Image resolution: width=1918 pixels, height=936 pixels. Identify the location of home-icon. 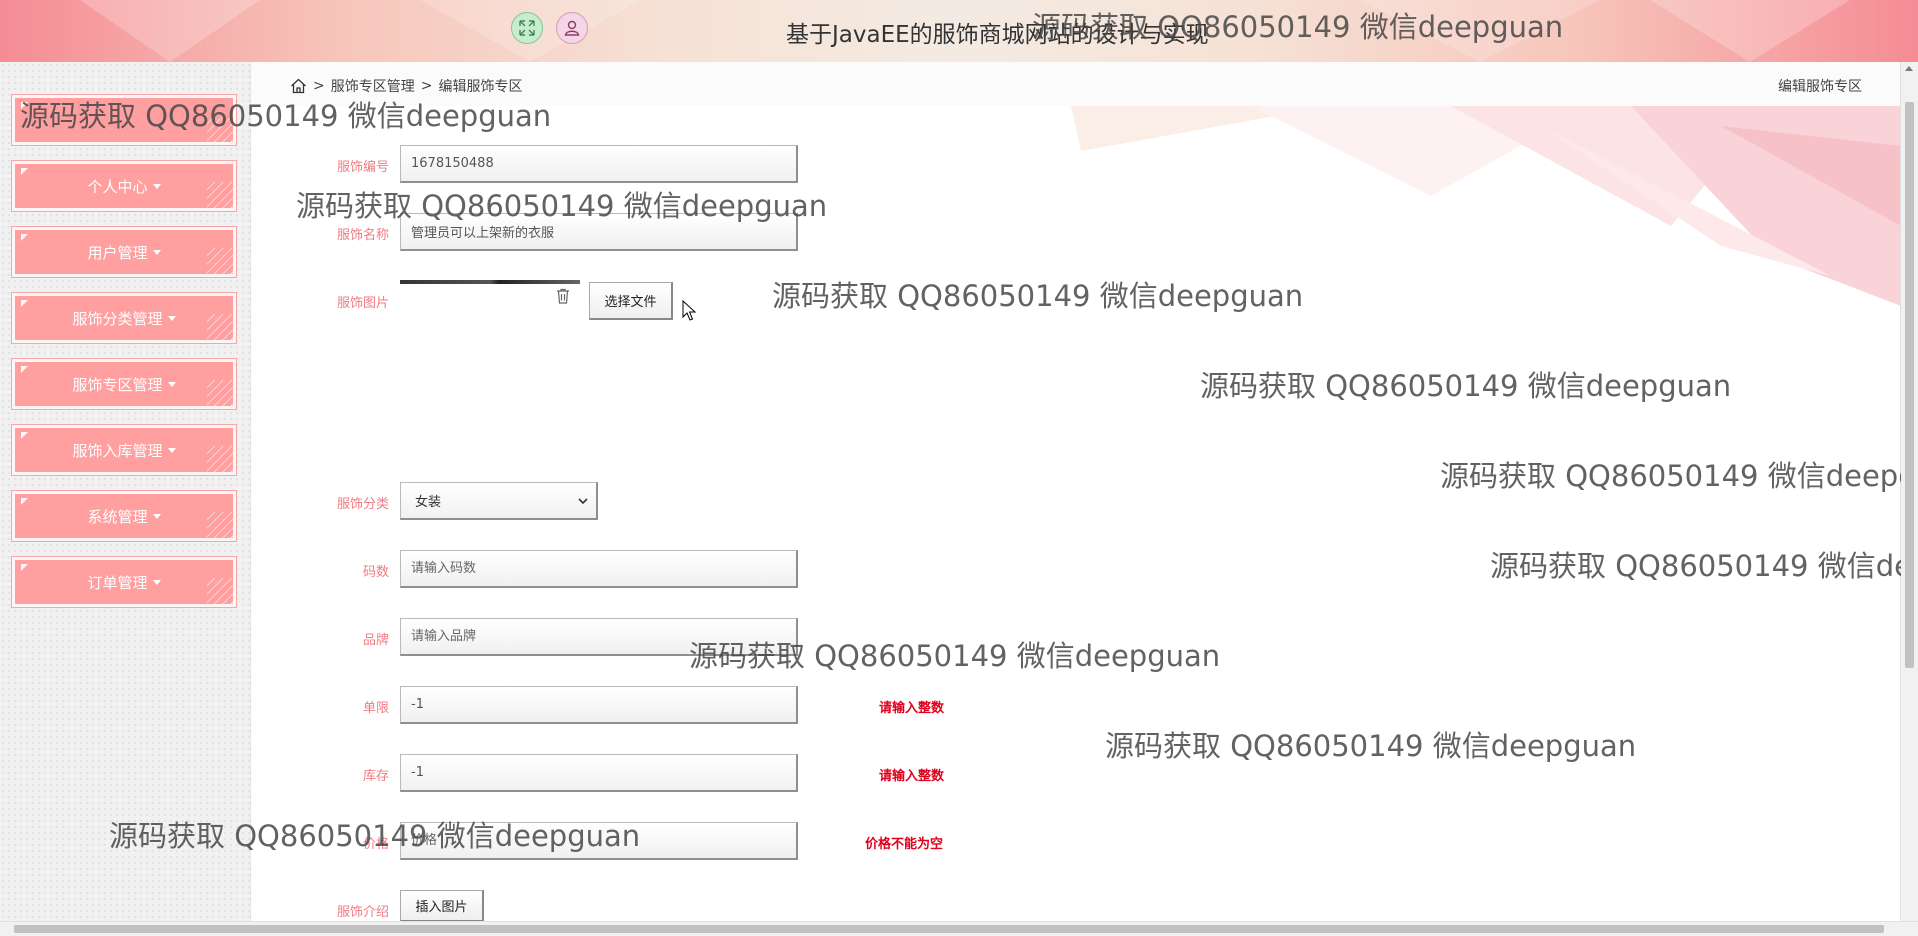
(298, 86).